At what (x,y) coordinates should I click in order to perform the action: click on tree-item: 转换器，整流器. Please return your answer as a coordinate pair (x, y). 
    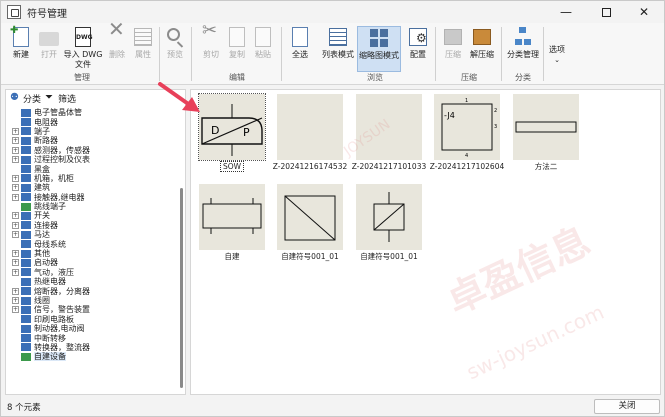
    Looking at the image, I should click on (92, 347).